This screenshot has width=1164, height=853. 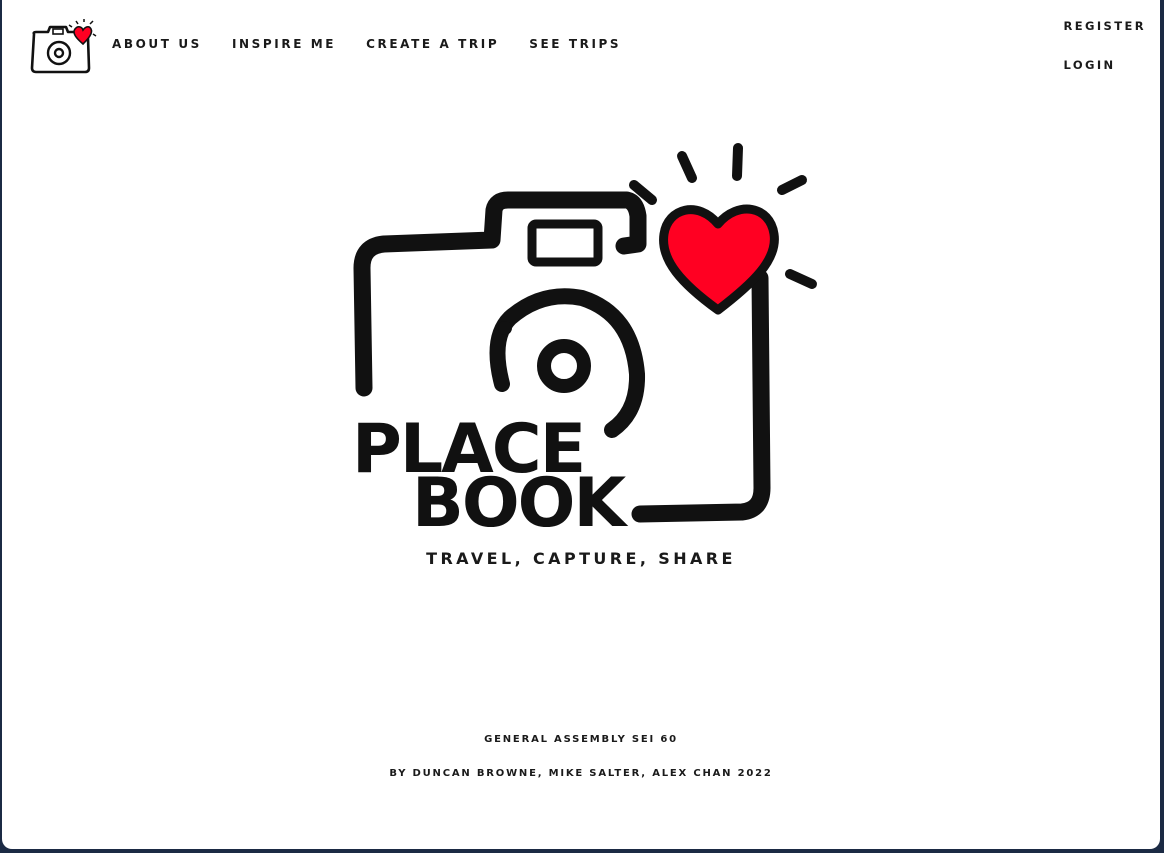 What do you see at coordinates (1105, 26) in the screenshot?
I see `register-link: Register` at bounding box center [1105, 26].